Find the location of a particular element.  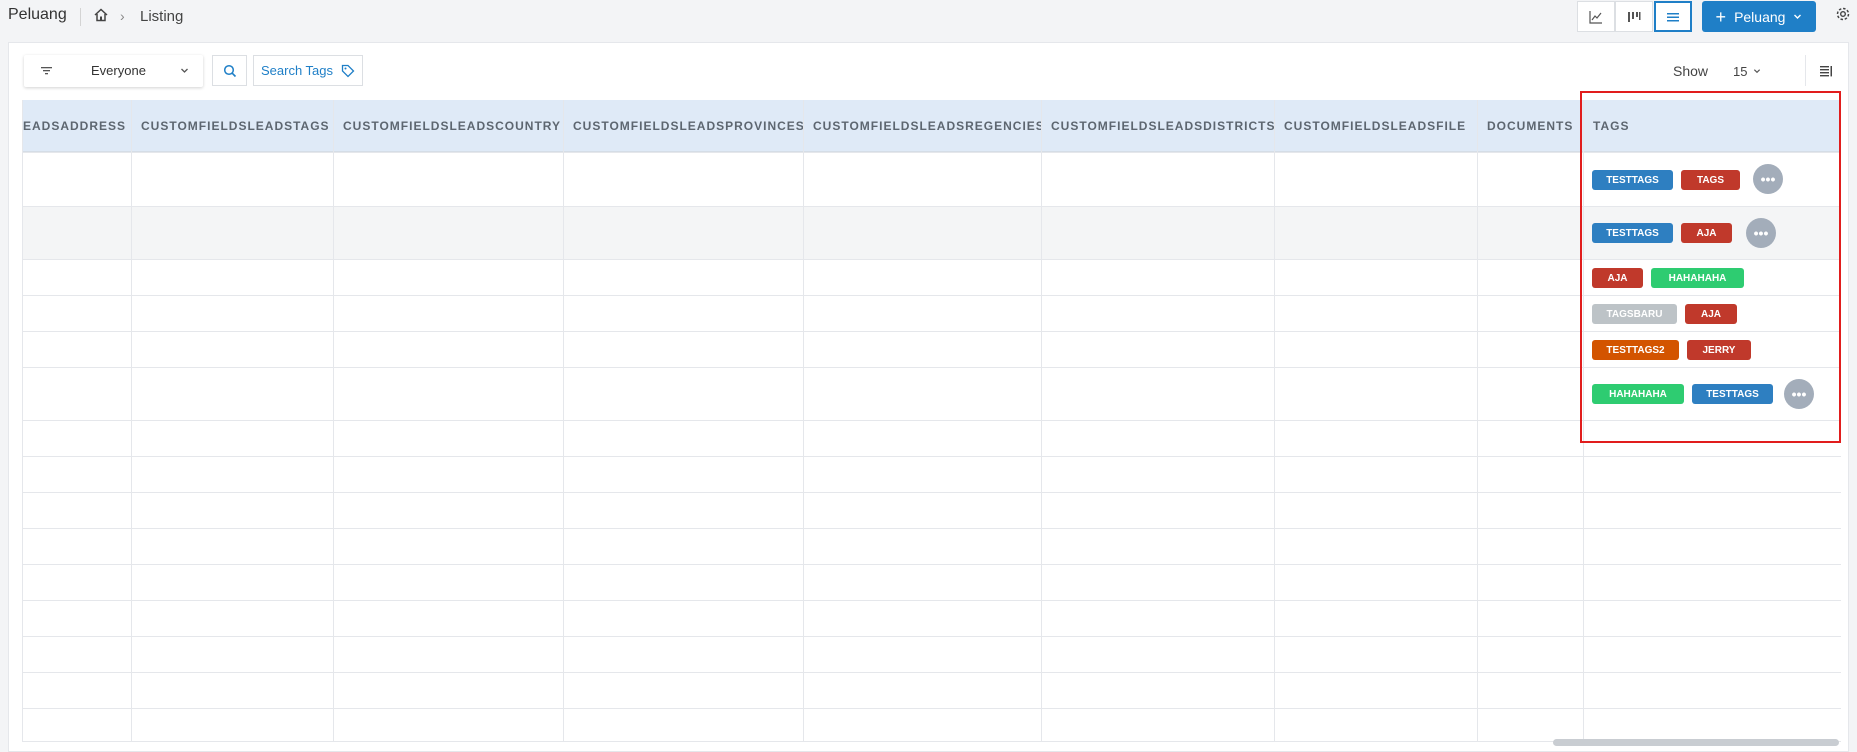

filter-icon is located at coordinates (46, 71).